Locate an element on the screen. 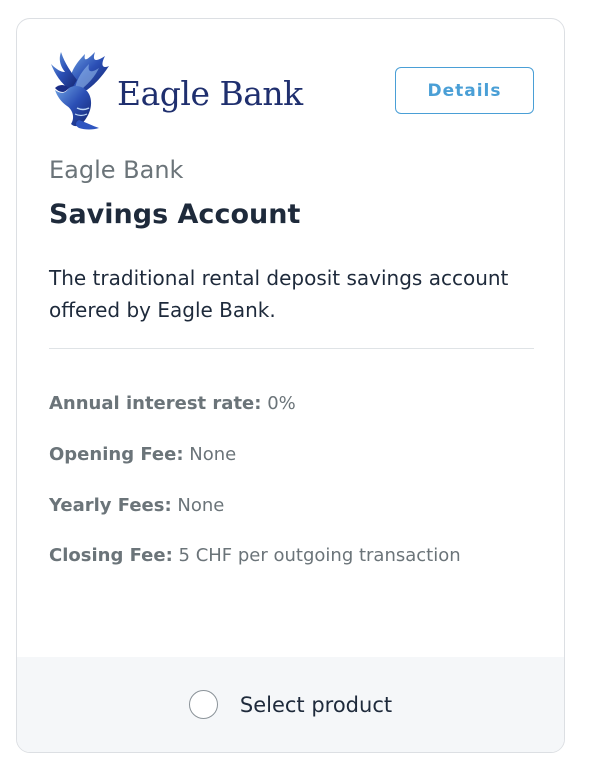  select-product-footer: Select product is located at coordinates (290, 704).